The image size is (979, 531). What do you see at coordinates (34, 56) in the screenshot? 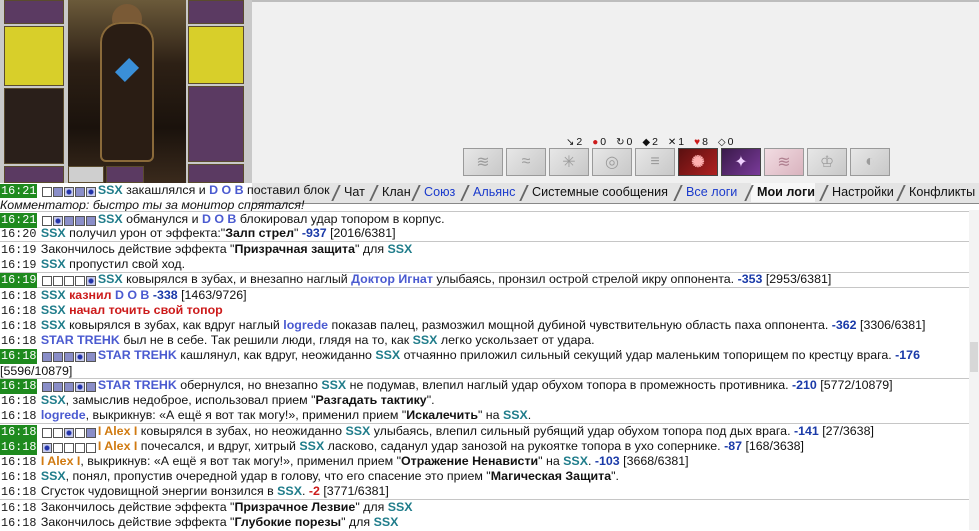
I see `equipment-slot-weapon` at bounding box center [34, 56].